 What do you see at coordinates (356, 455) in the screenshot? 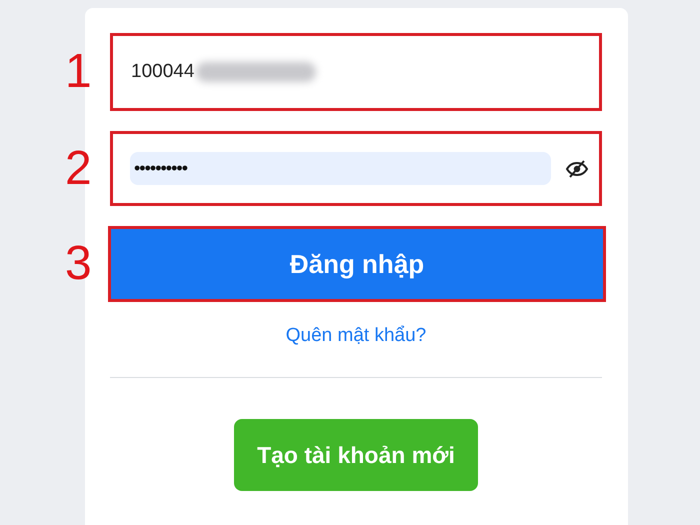
I see `create-account-button: Tạo tài khoản mới` at bounding box center [356, 455].